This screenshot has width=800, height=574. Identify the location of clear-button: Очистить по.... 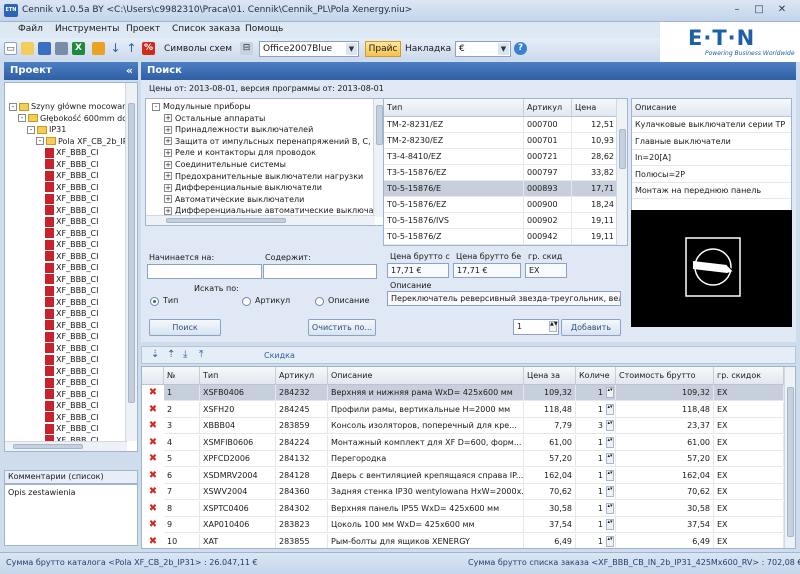
(342, 327).